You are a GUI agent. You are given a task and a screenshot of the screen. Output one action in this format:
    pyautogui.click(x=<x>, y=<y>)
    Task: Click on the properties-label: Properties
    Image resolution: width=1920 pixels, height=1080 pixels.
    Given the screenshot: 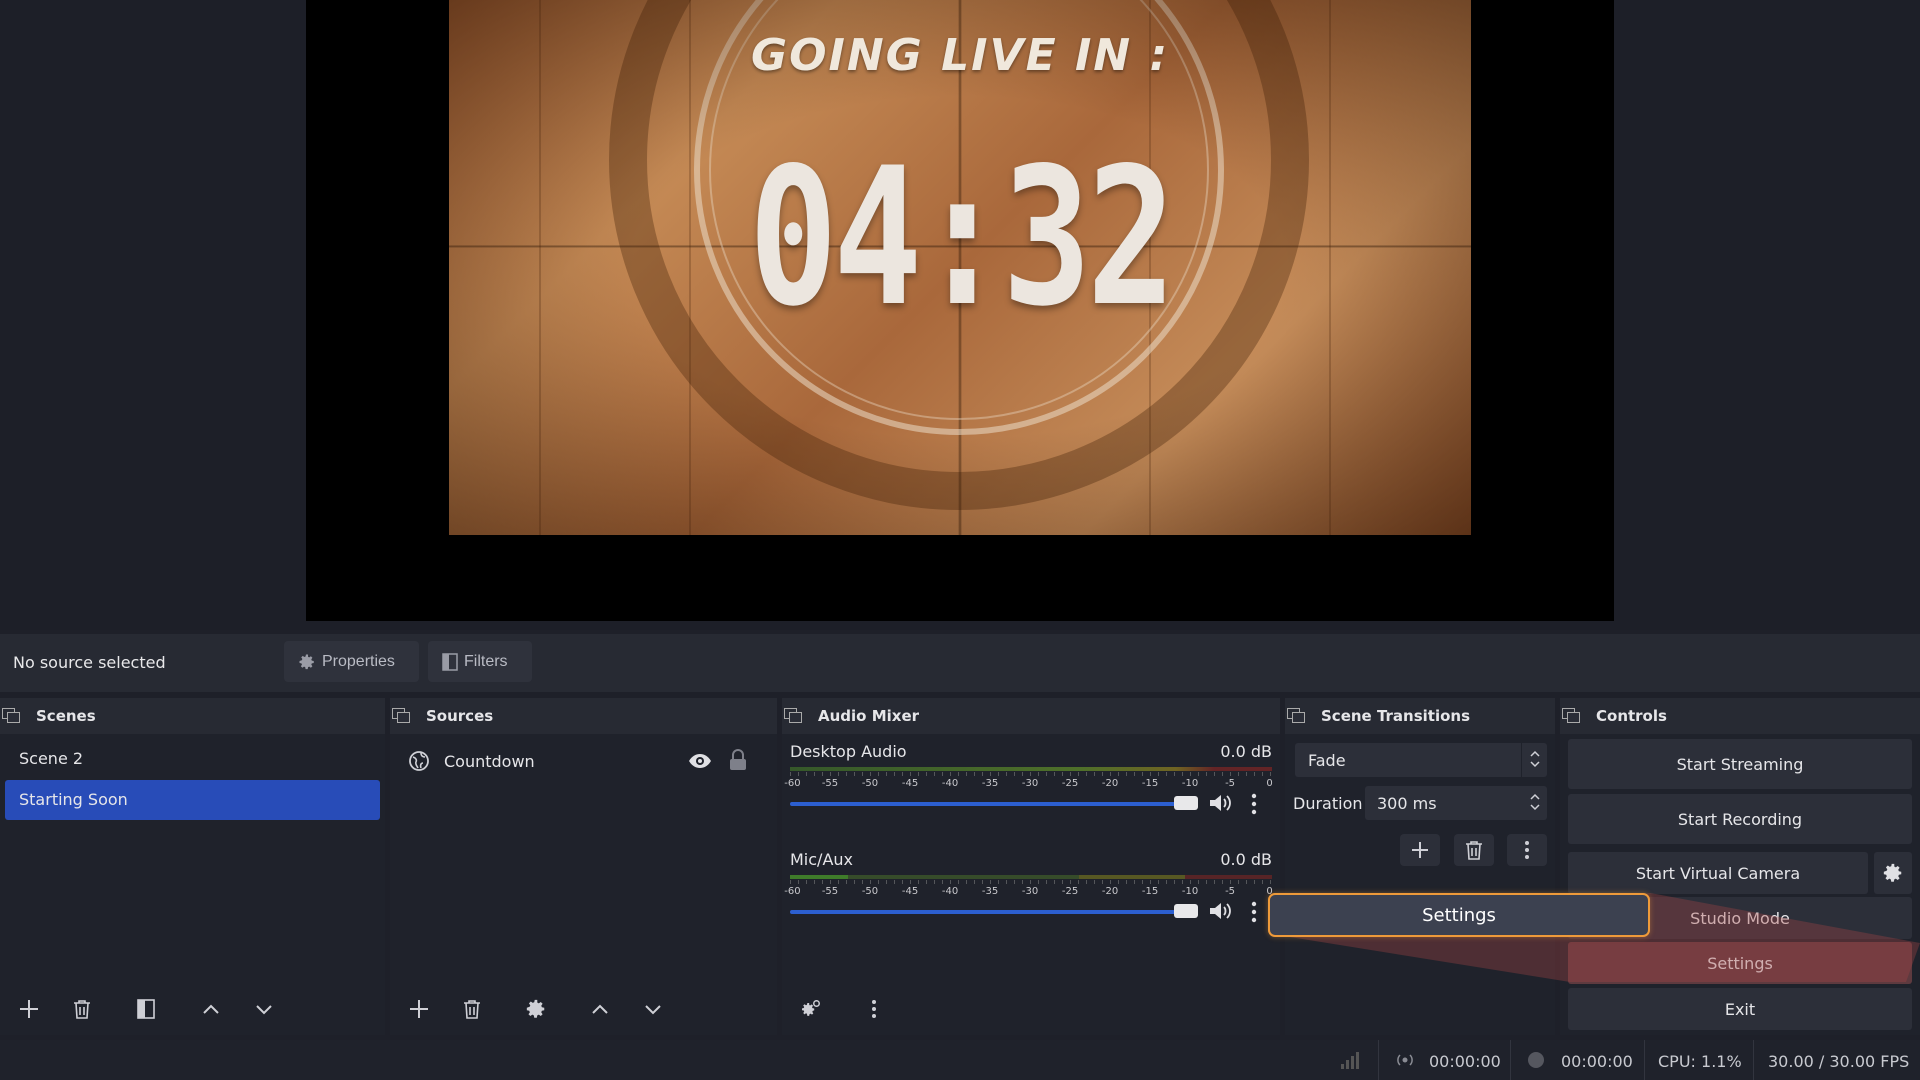 What is the action you would take?
    pyautogui.click(x=358, y=661)
    